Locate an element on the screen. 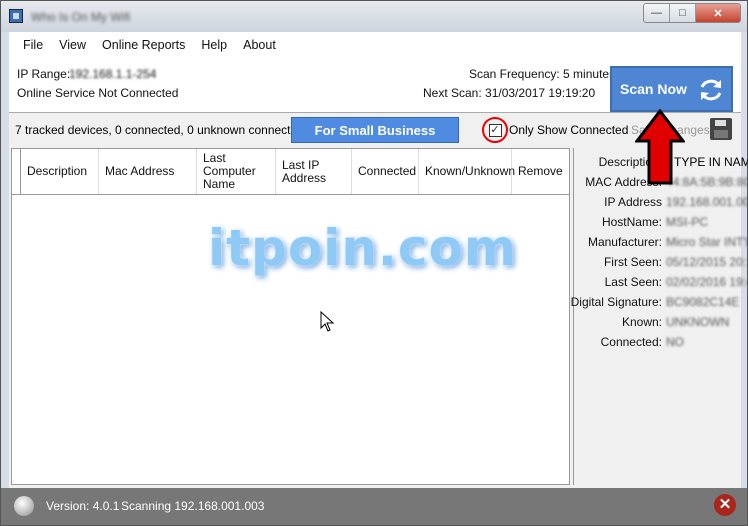 This screenshot has height=526, width=748. detail-row-connected: Connected: NO is located at coordinates (658, 345).